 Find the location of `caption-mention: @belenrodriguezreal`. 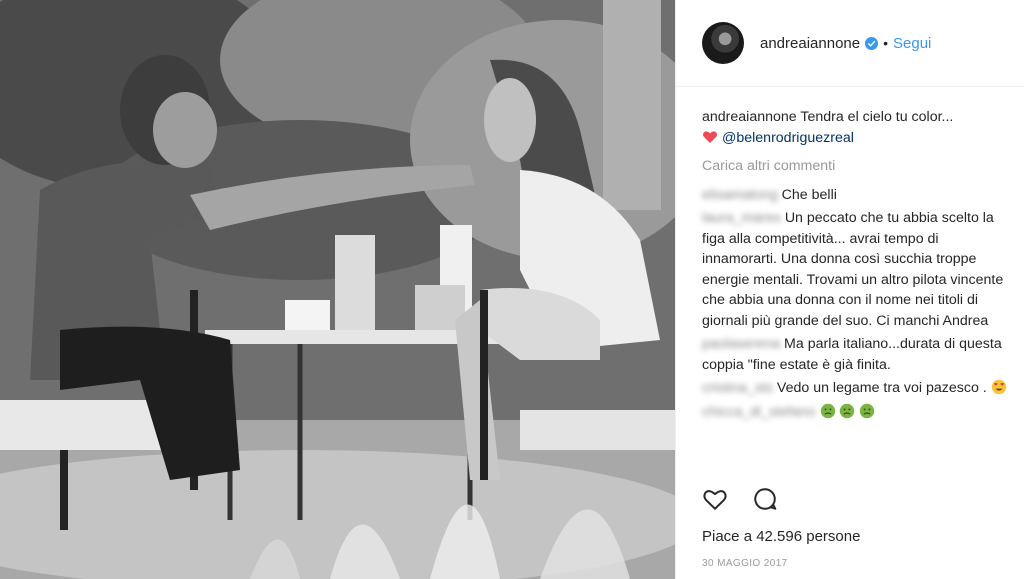

caption-mention: @belenrodriguezreal is located at coordinates (788, 138).